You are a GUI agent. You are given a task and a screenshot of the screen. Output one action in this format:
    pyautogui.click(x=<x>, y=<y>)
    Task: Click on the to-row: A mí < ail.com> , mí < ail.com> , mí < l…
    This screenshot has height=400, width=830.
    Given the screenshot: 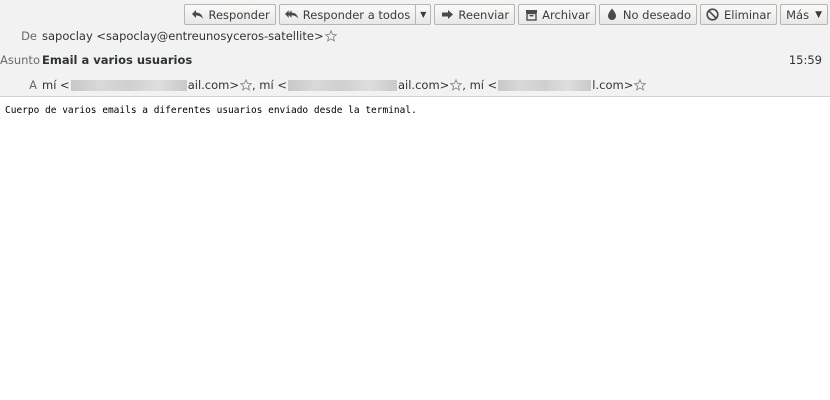 What is the action you would take?
    pyautogui.click(x=415, y=85)
    